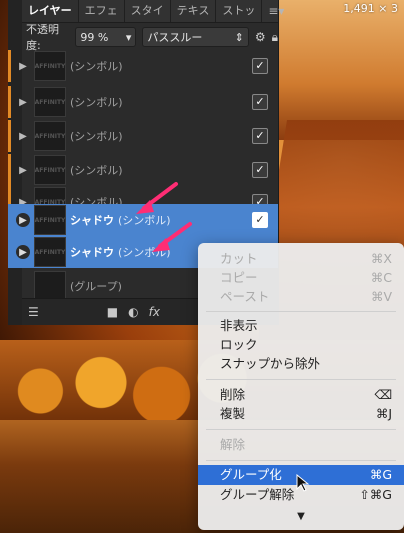 This screenshot has height=533, width=404. I want to click on menu-item-duplicate: 複製 ⌘J, so click(301, 414).